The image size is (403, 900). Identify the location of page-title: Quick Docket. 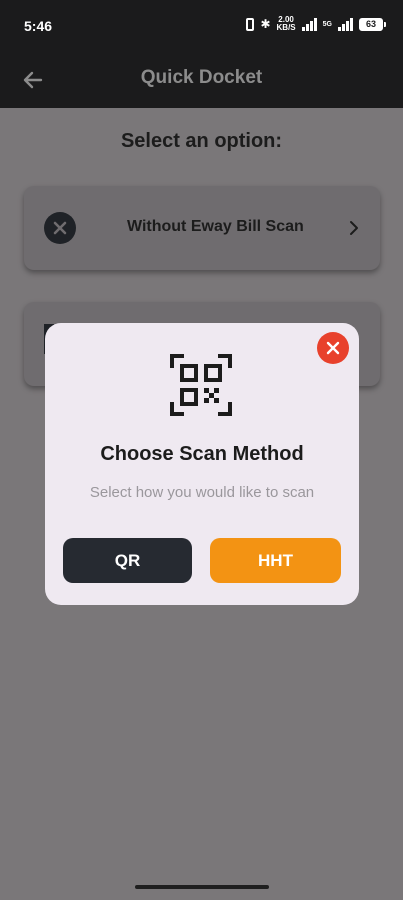
(201, 77).